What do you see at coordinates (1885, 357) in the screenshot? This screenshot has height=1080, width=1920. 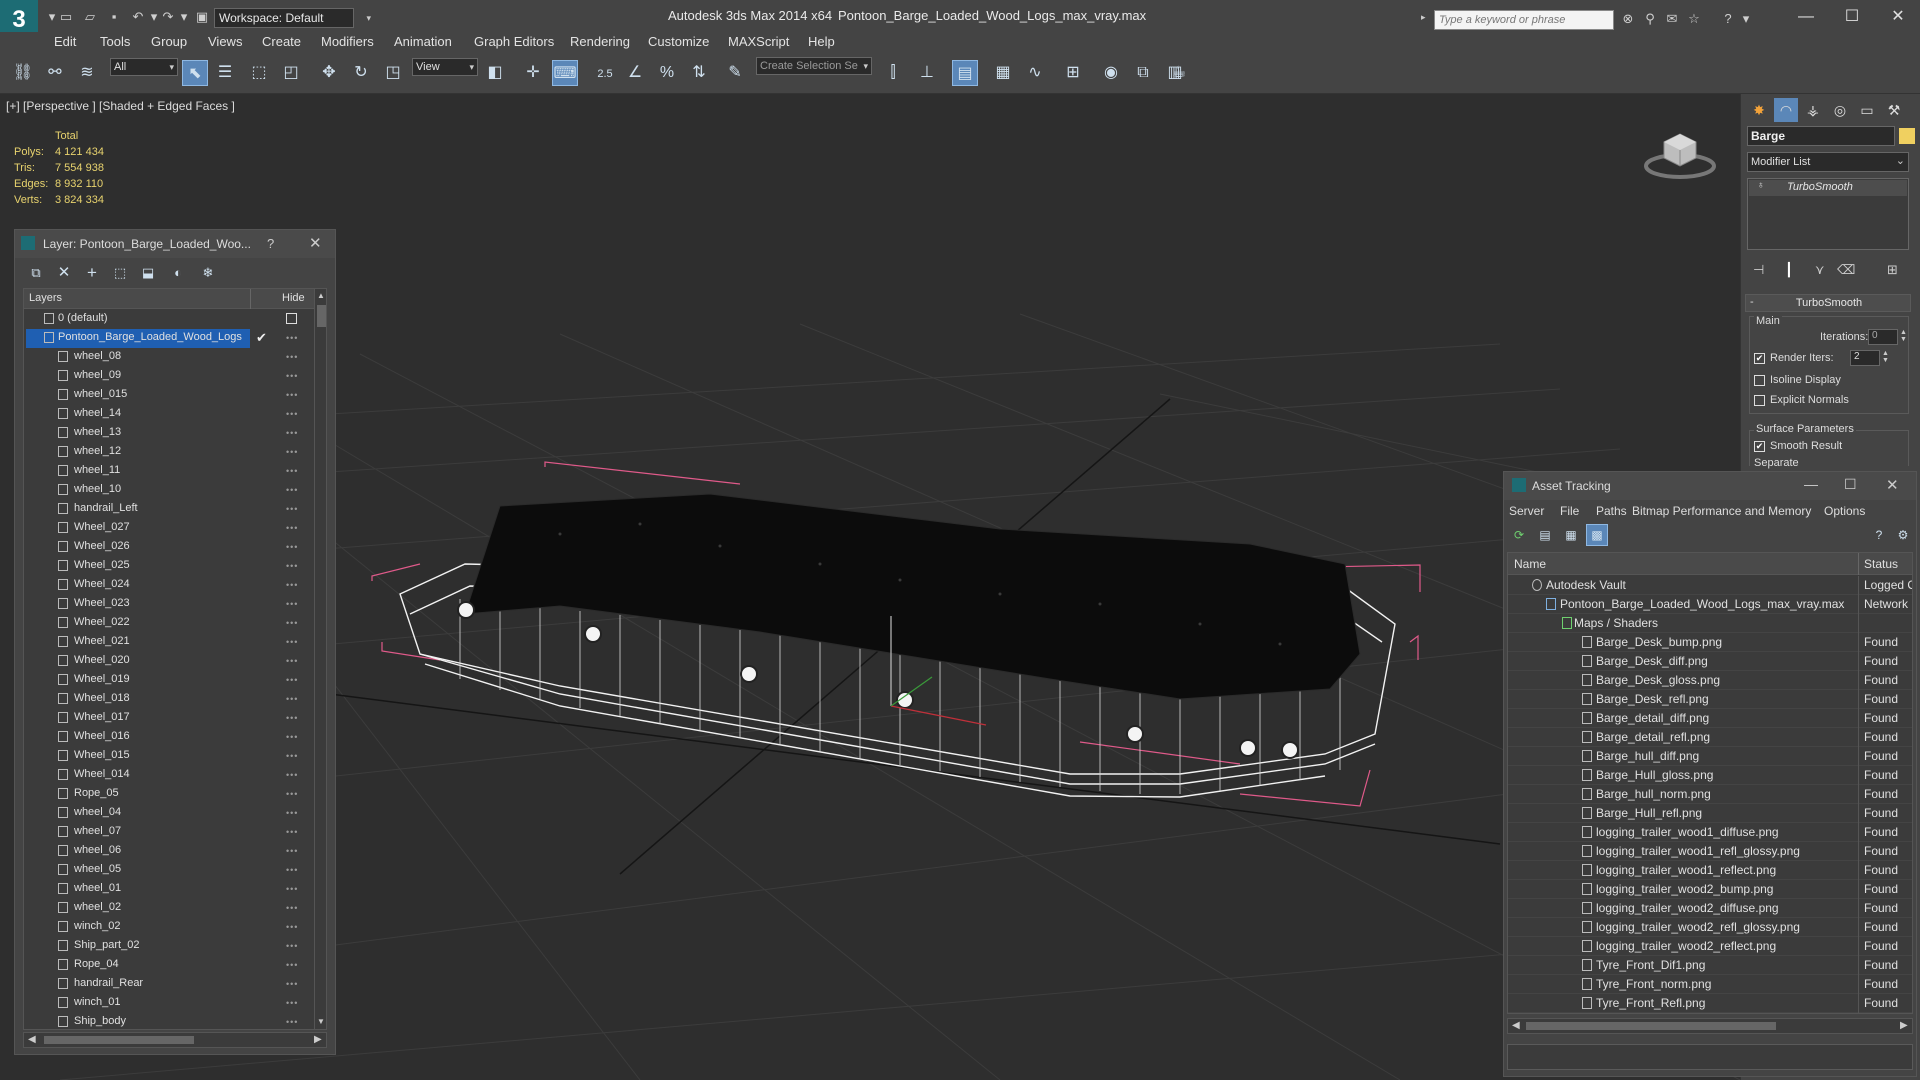 I see `spinner-arrows-icon: ▲ ▼` at bounding box center [1885, 357].